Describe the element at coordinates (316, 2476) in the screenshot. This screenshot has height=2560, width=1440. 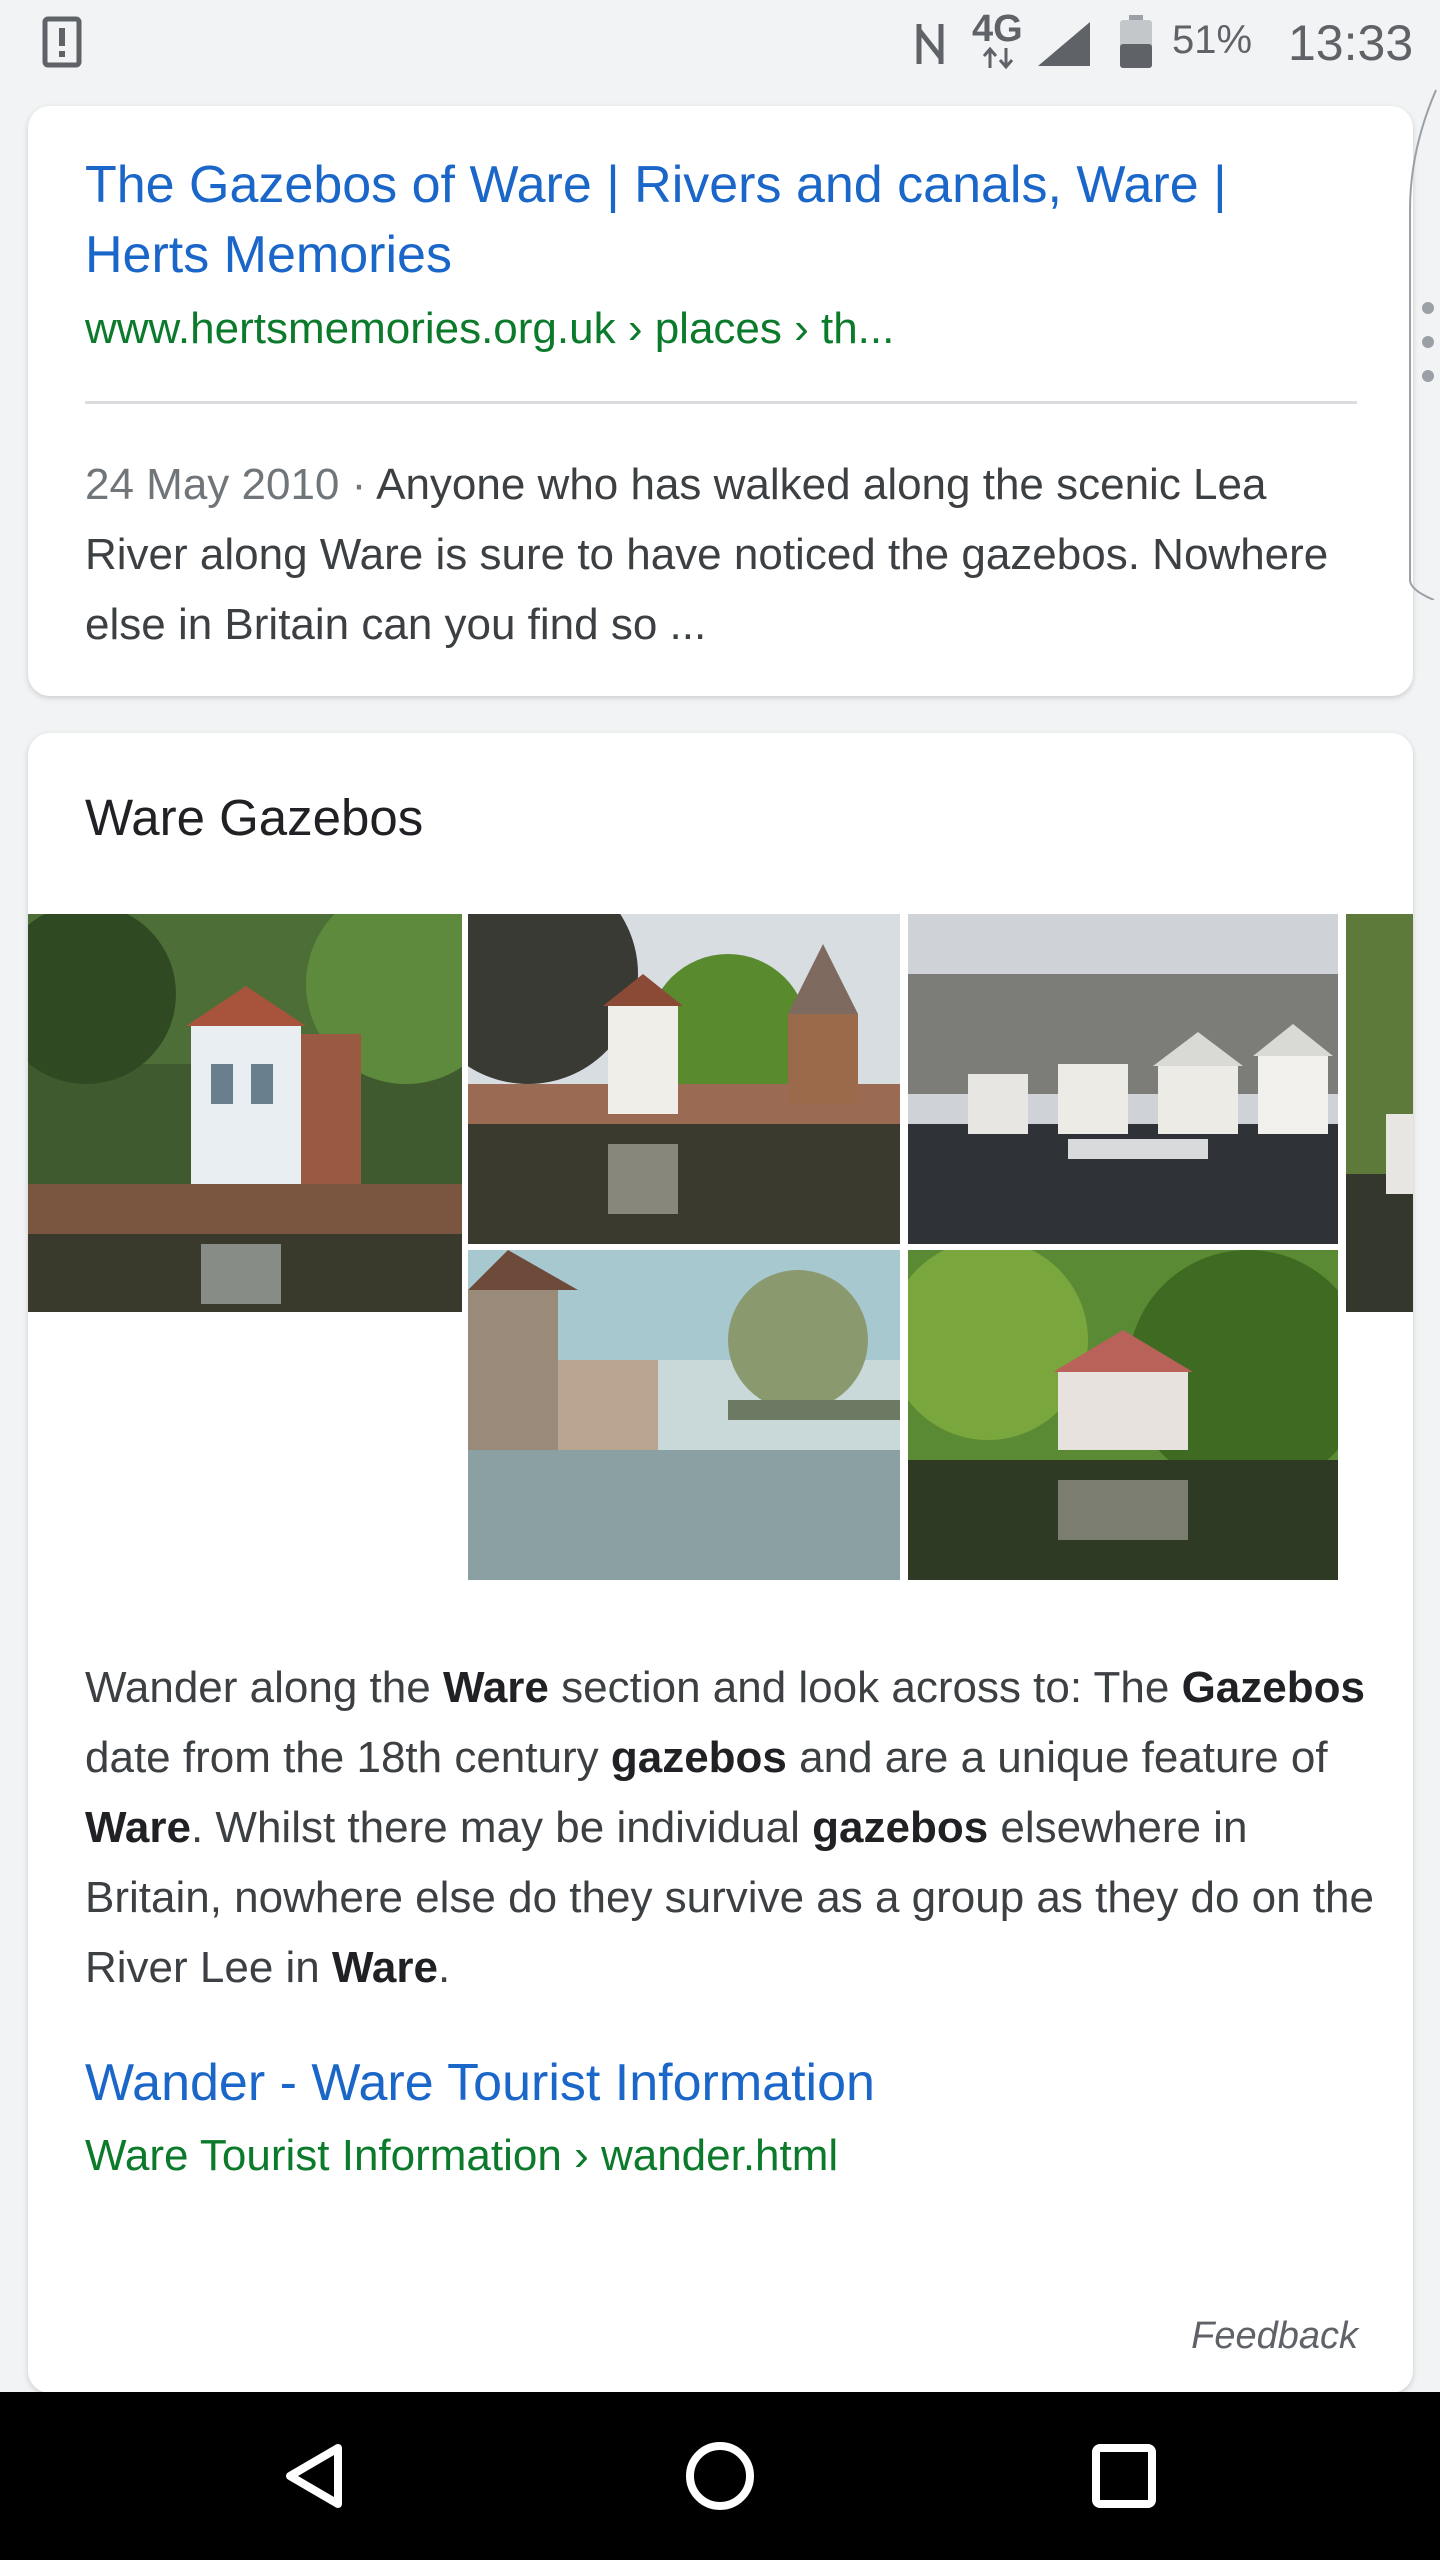
I see `back-icon` at that location.